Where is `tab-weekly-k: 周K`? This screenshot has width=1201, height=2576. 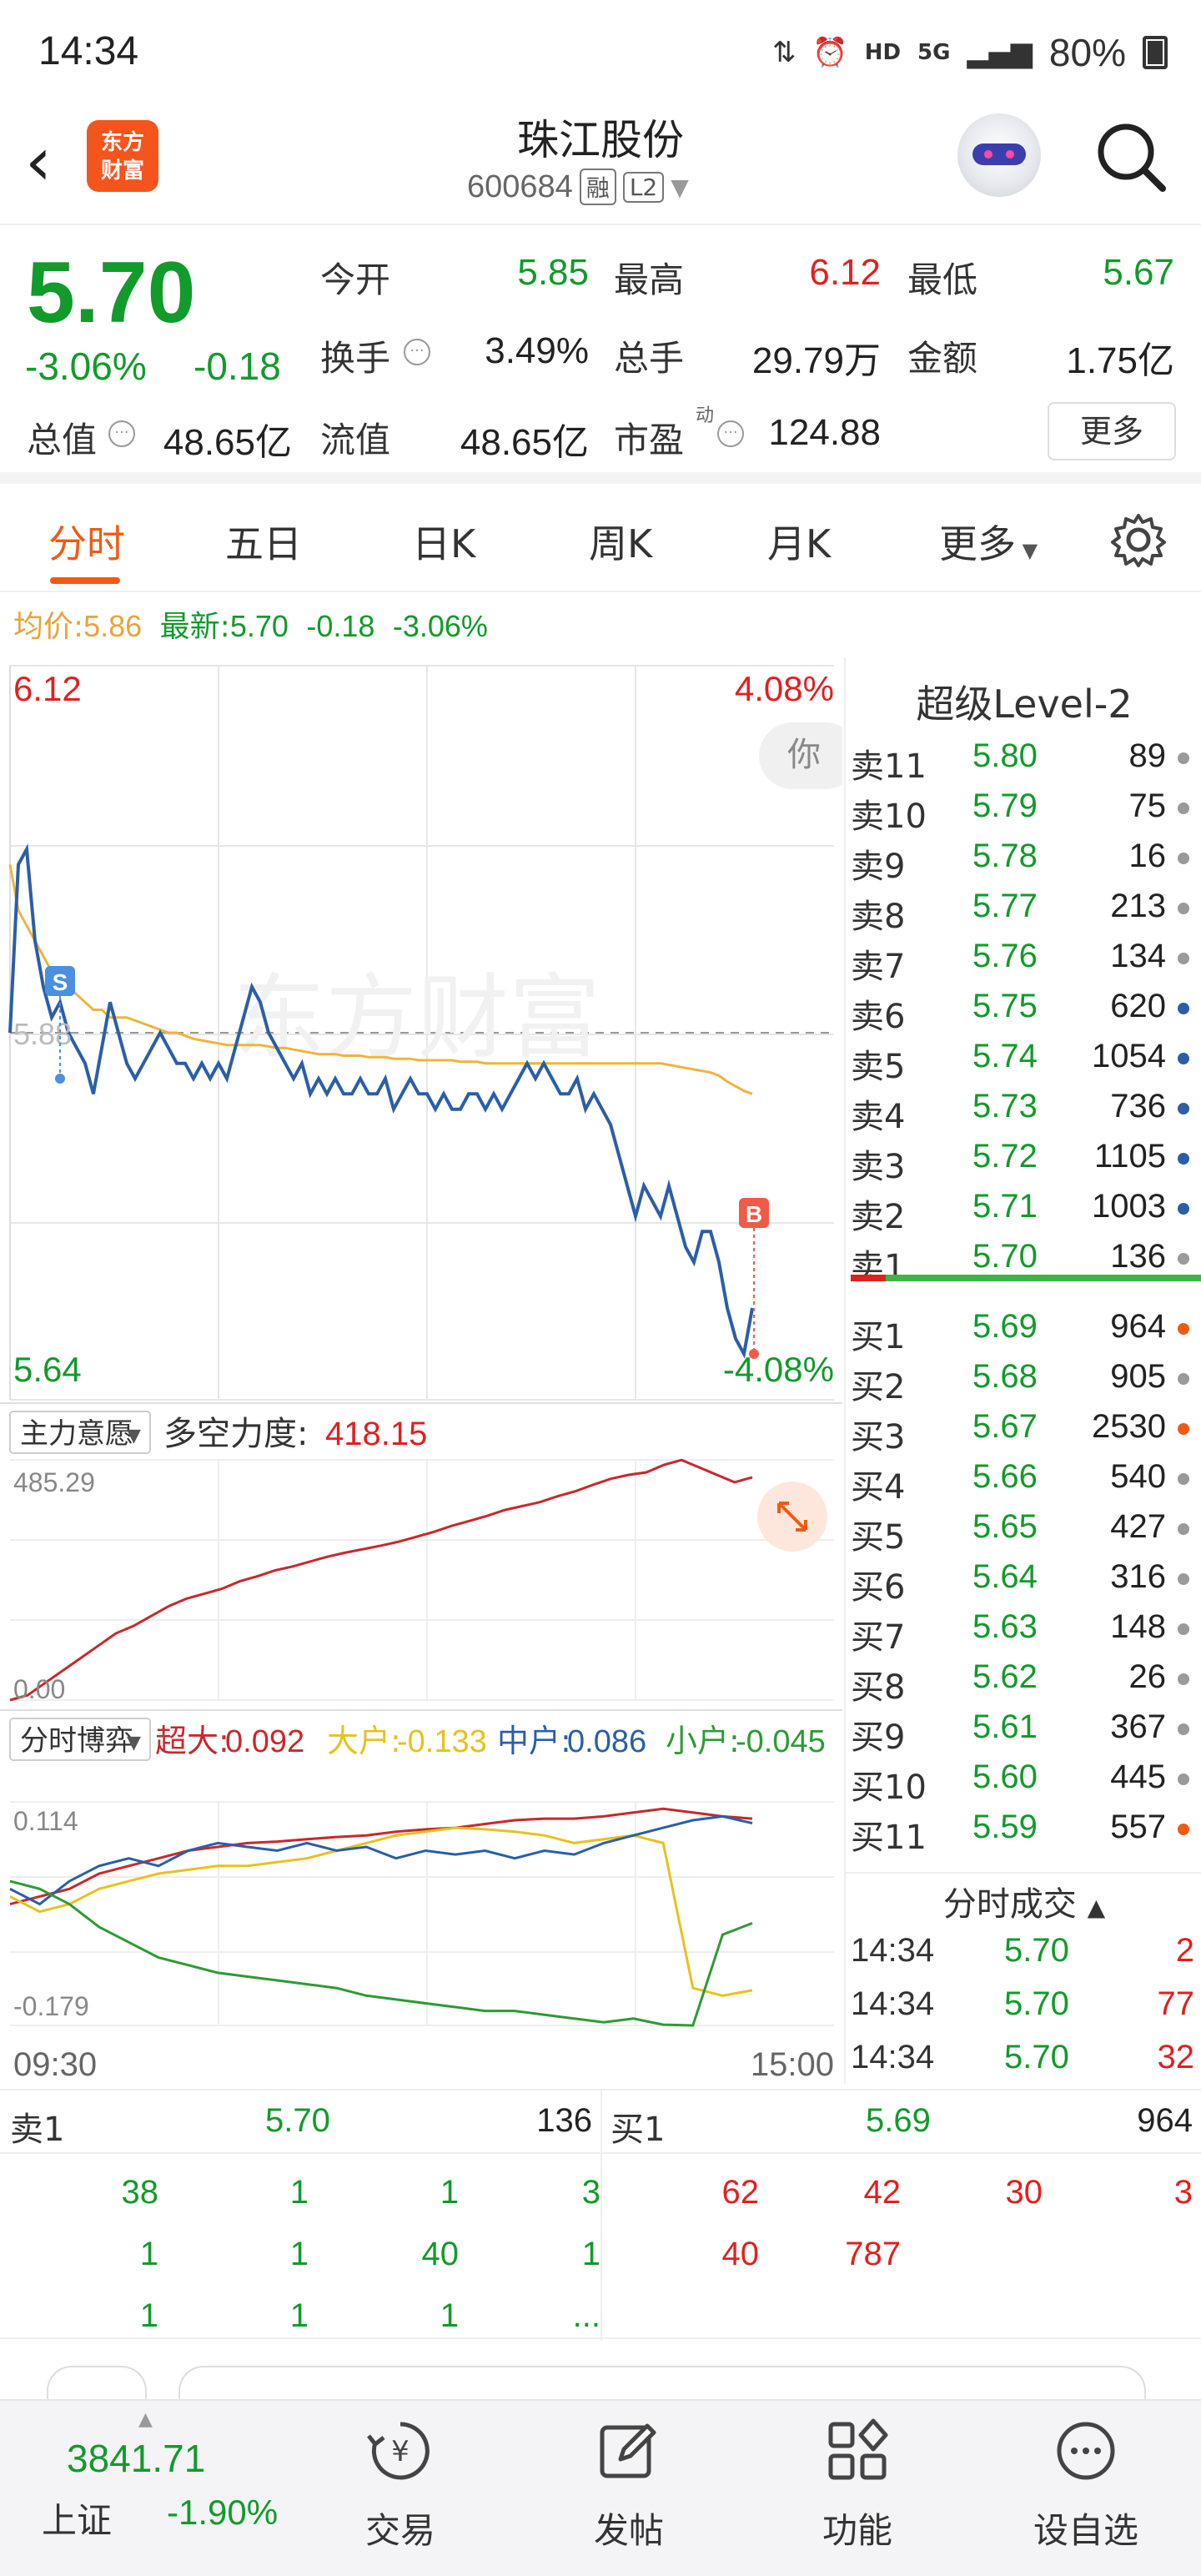
tab-weekly-k: 周K is located at coordinates (621, 541).